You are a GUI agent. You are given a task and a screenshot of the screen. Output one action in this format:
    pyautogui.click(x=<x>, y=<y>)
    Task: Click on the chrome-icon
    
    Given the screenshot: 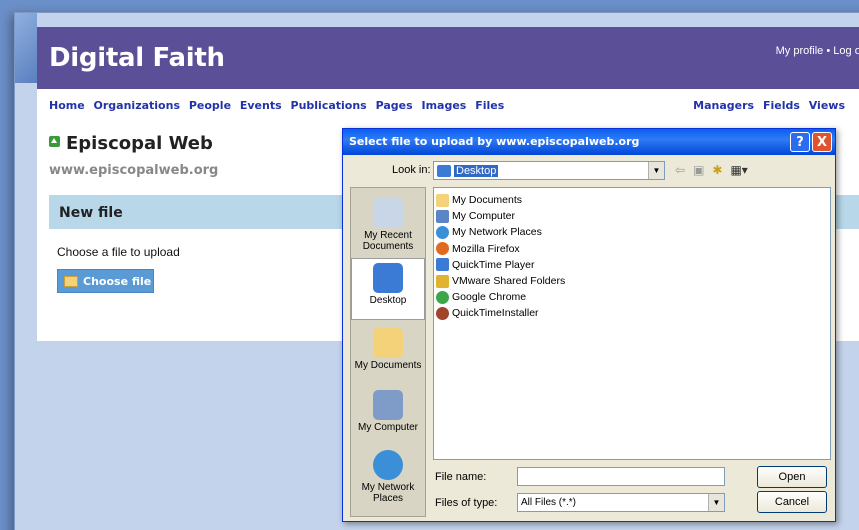 What is the action you would take?
    pyautogui.click(x=442, y=297)
    